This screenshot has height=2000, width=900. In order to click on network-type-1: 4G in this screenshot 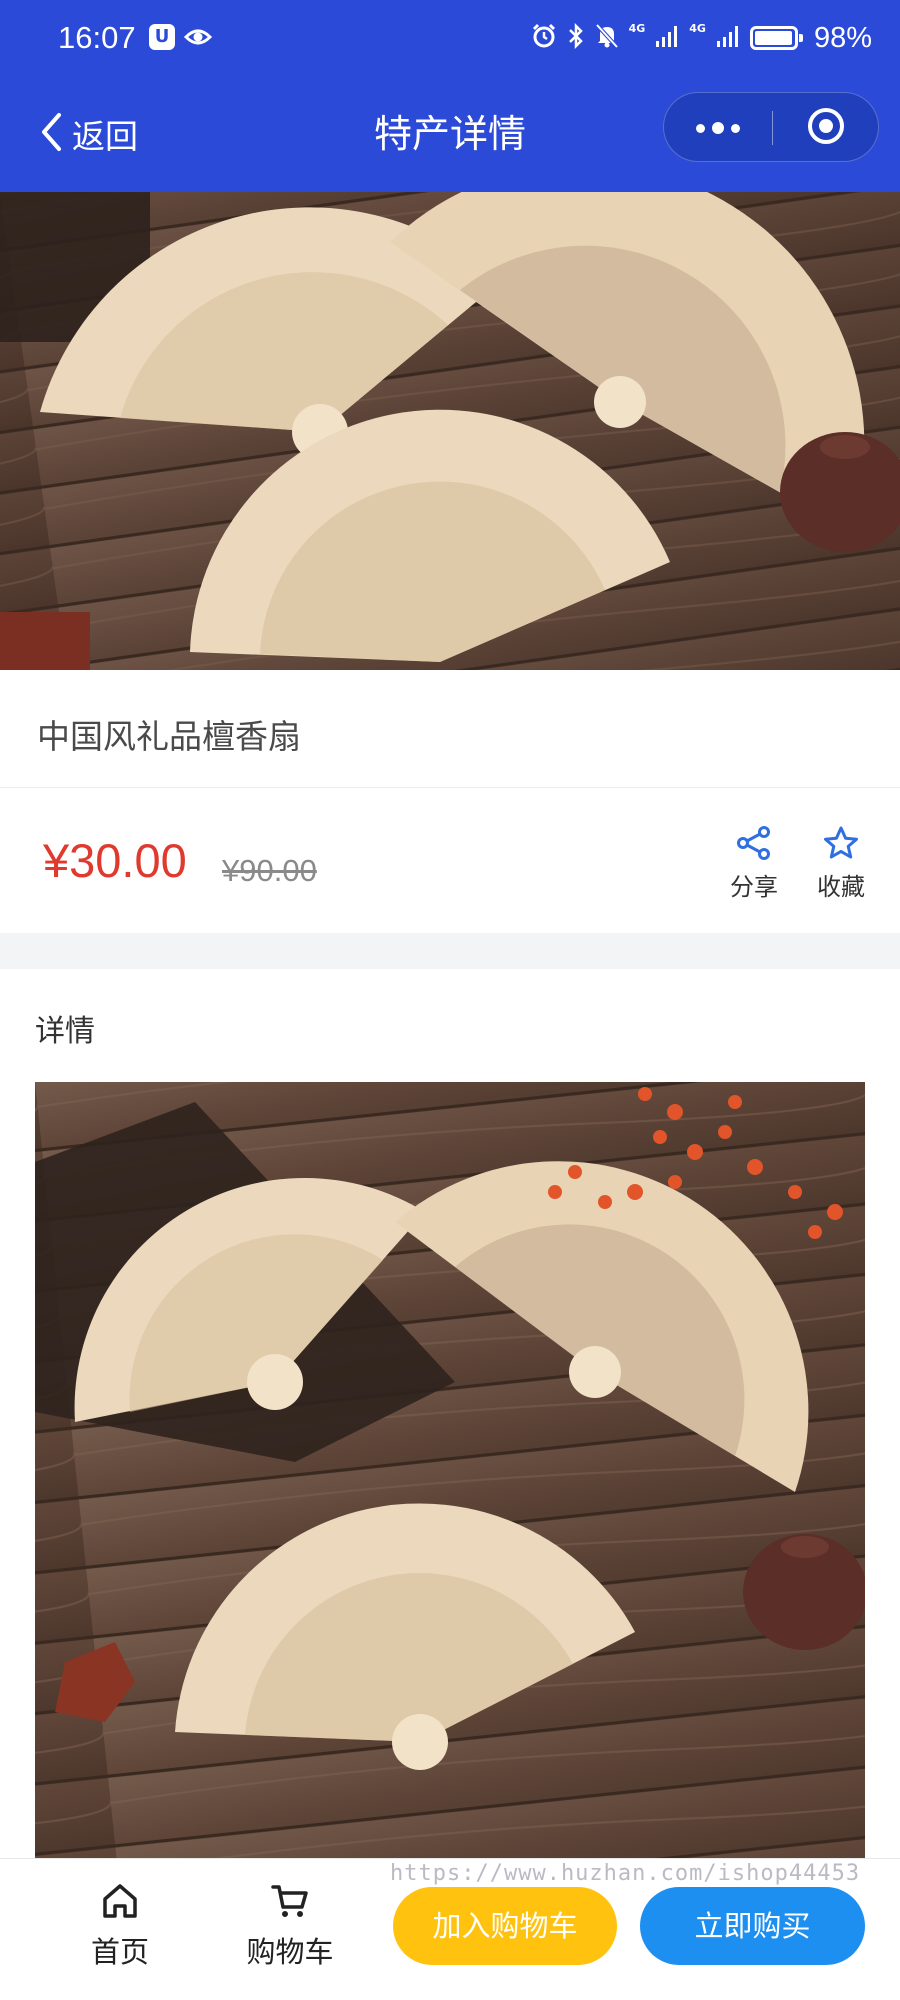, I will do `click(637, 28)`.